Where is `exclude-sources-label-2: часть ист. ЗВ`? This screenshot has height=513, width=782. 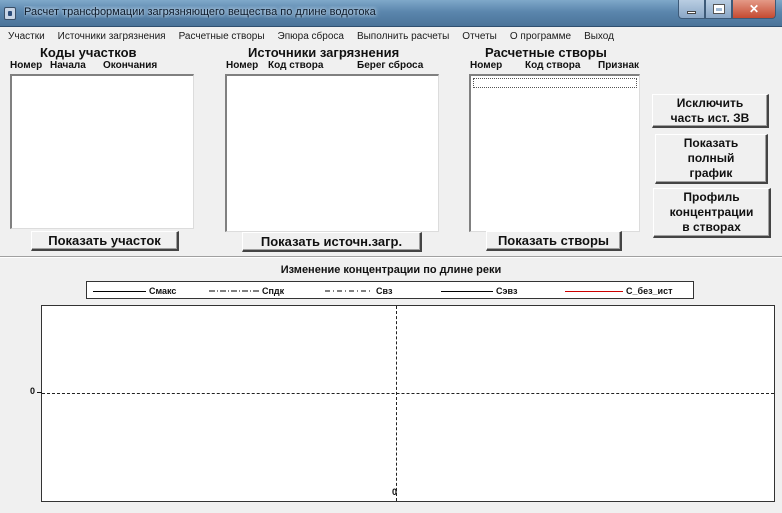 exclude-sources-label-2: часть ист. ЗВ is located at coordinates (710, 117).